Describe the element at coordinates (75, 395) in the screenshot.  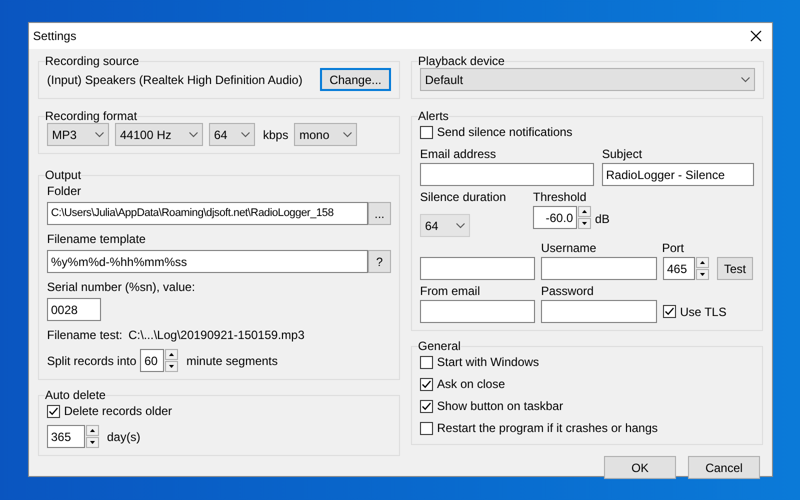
I see `group-label: Auto delete` at that location.